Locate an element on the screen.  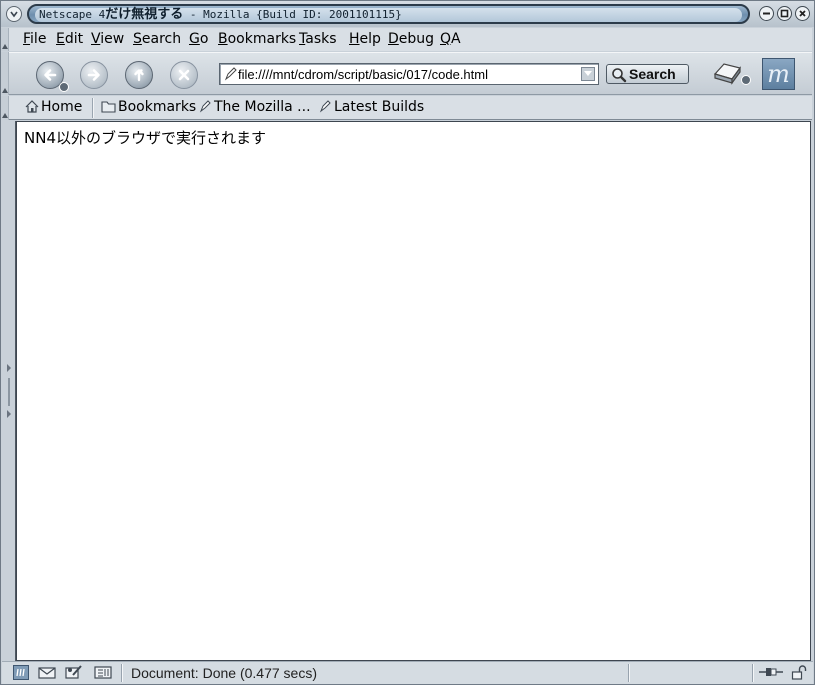
menu-edit: Edit is located at coordinates (69, 39).